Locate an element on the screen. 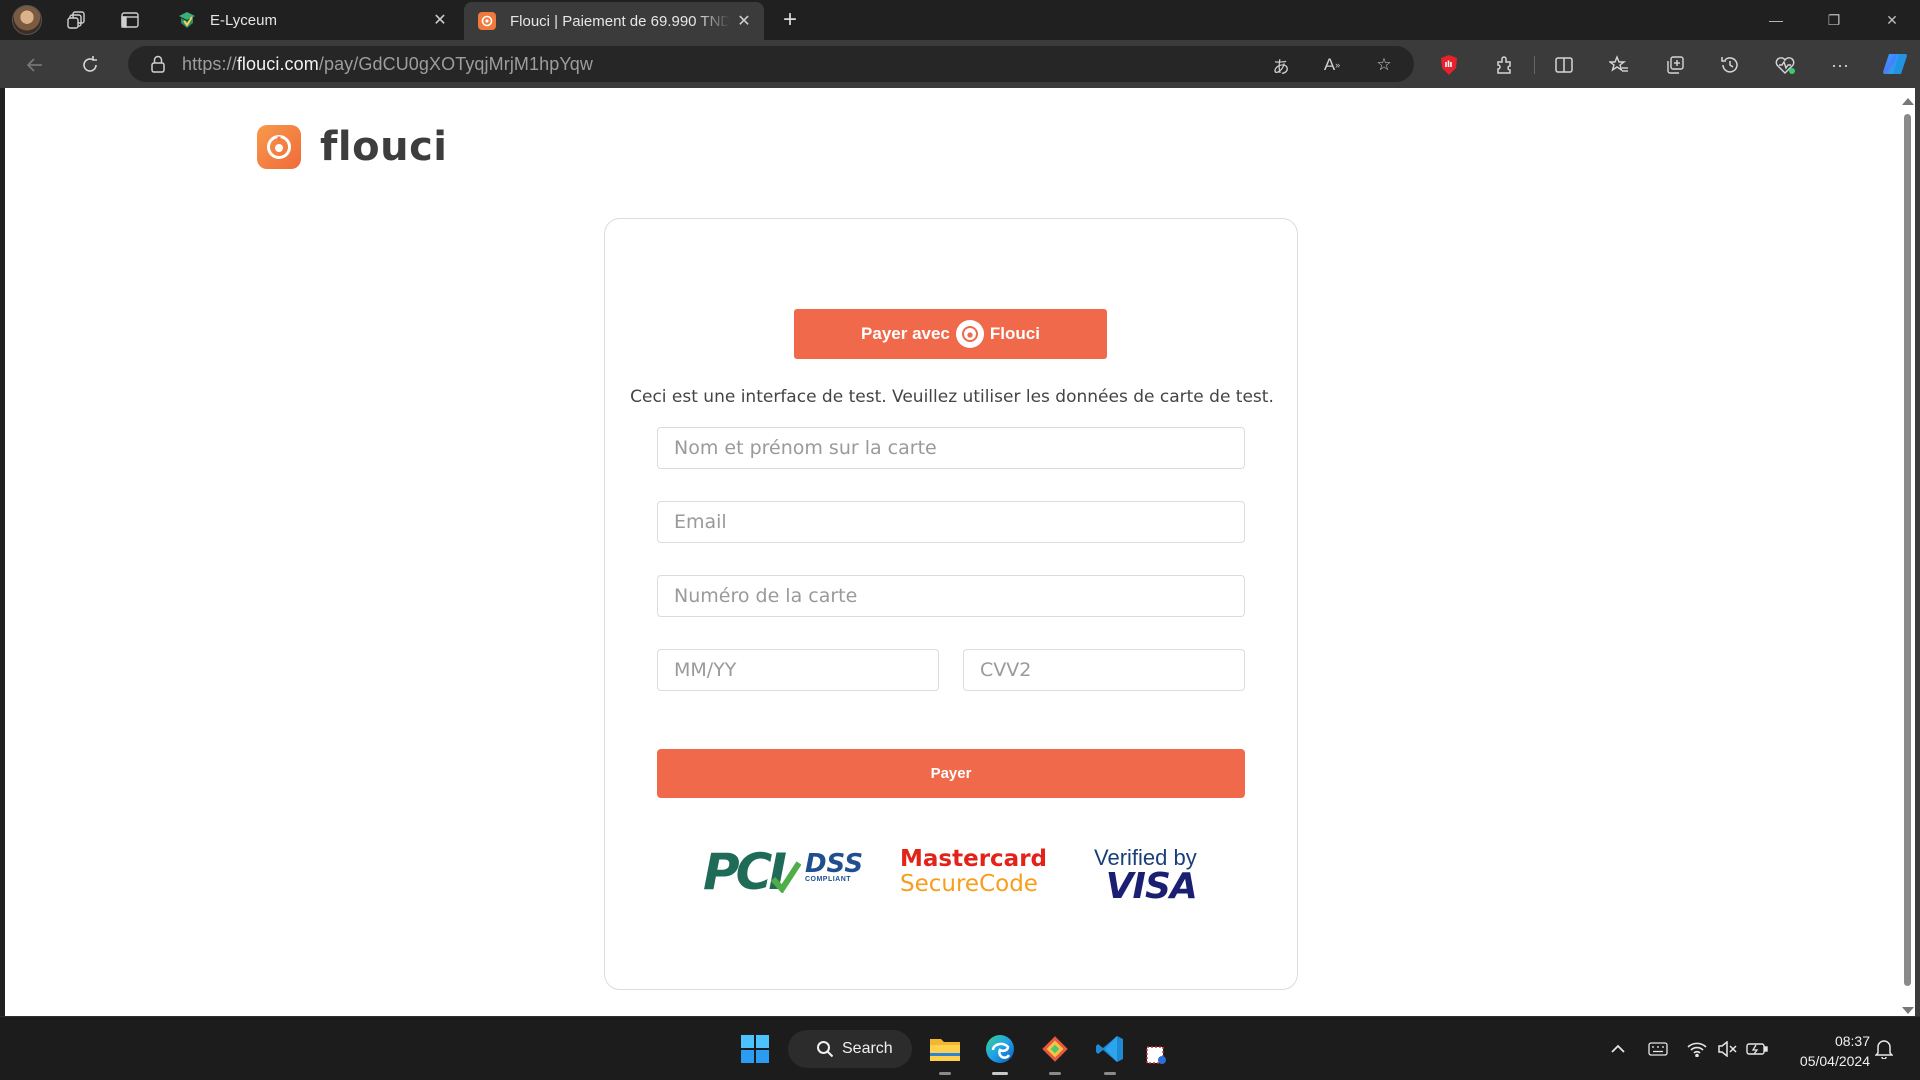  email-input is located at coordinates (951, 522).